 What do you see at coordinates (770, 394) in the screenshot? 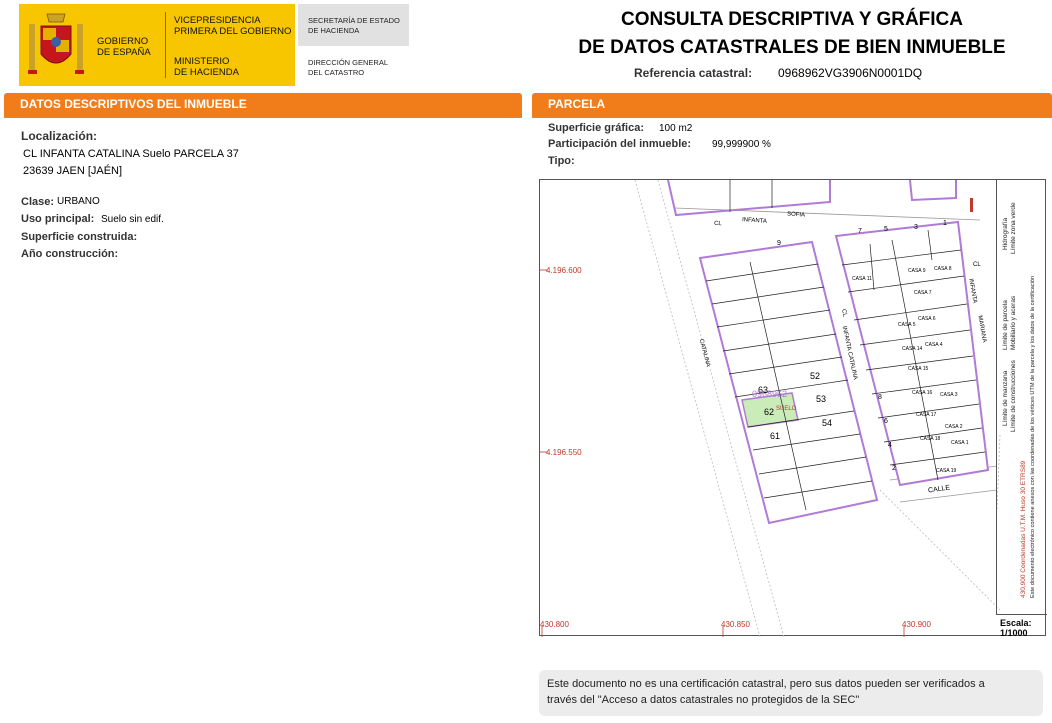
I see `highlight-code: 0968962` at bounding box center [770, 394].